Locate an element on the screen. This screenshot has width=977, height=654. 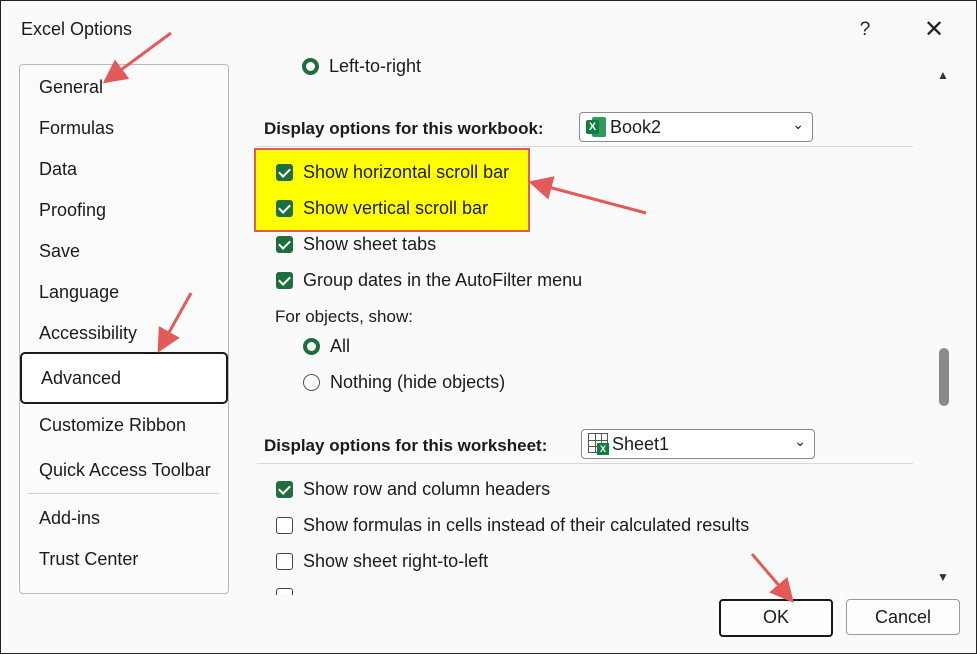
show-row-column-headers-label: Show row and column headers is located at coordinates (427, 489).